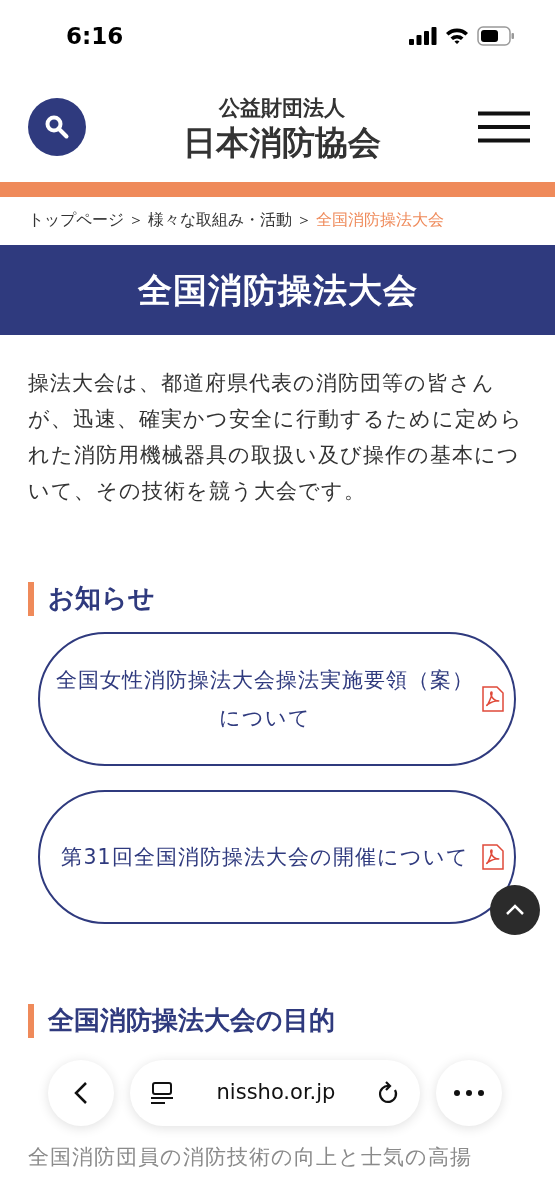 Image resolution: width=555 pixels, height=1200 pixels. Describe the element at coordinates (95, 36) in the screenshot. I see `status-time: 6:16` at that location.